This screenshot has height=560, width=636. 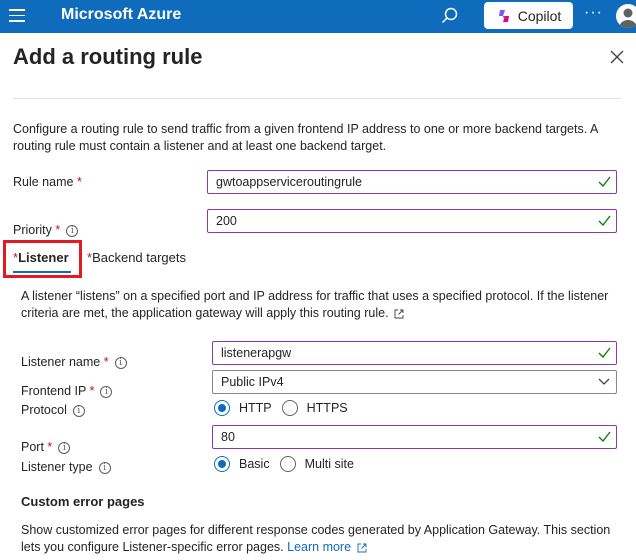 What do you see at coordinates (44, 410) in the screenshot?
I see `protocol-label-text: Protocol` at bounding box center [44, 410].